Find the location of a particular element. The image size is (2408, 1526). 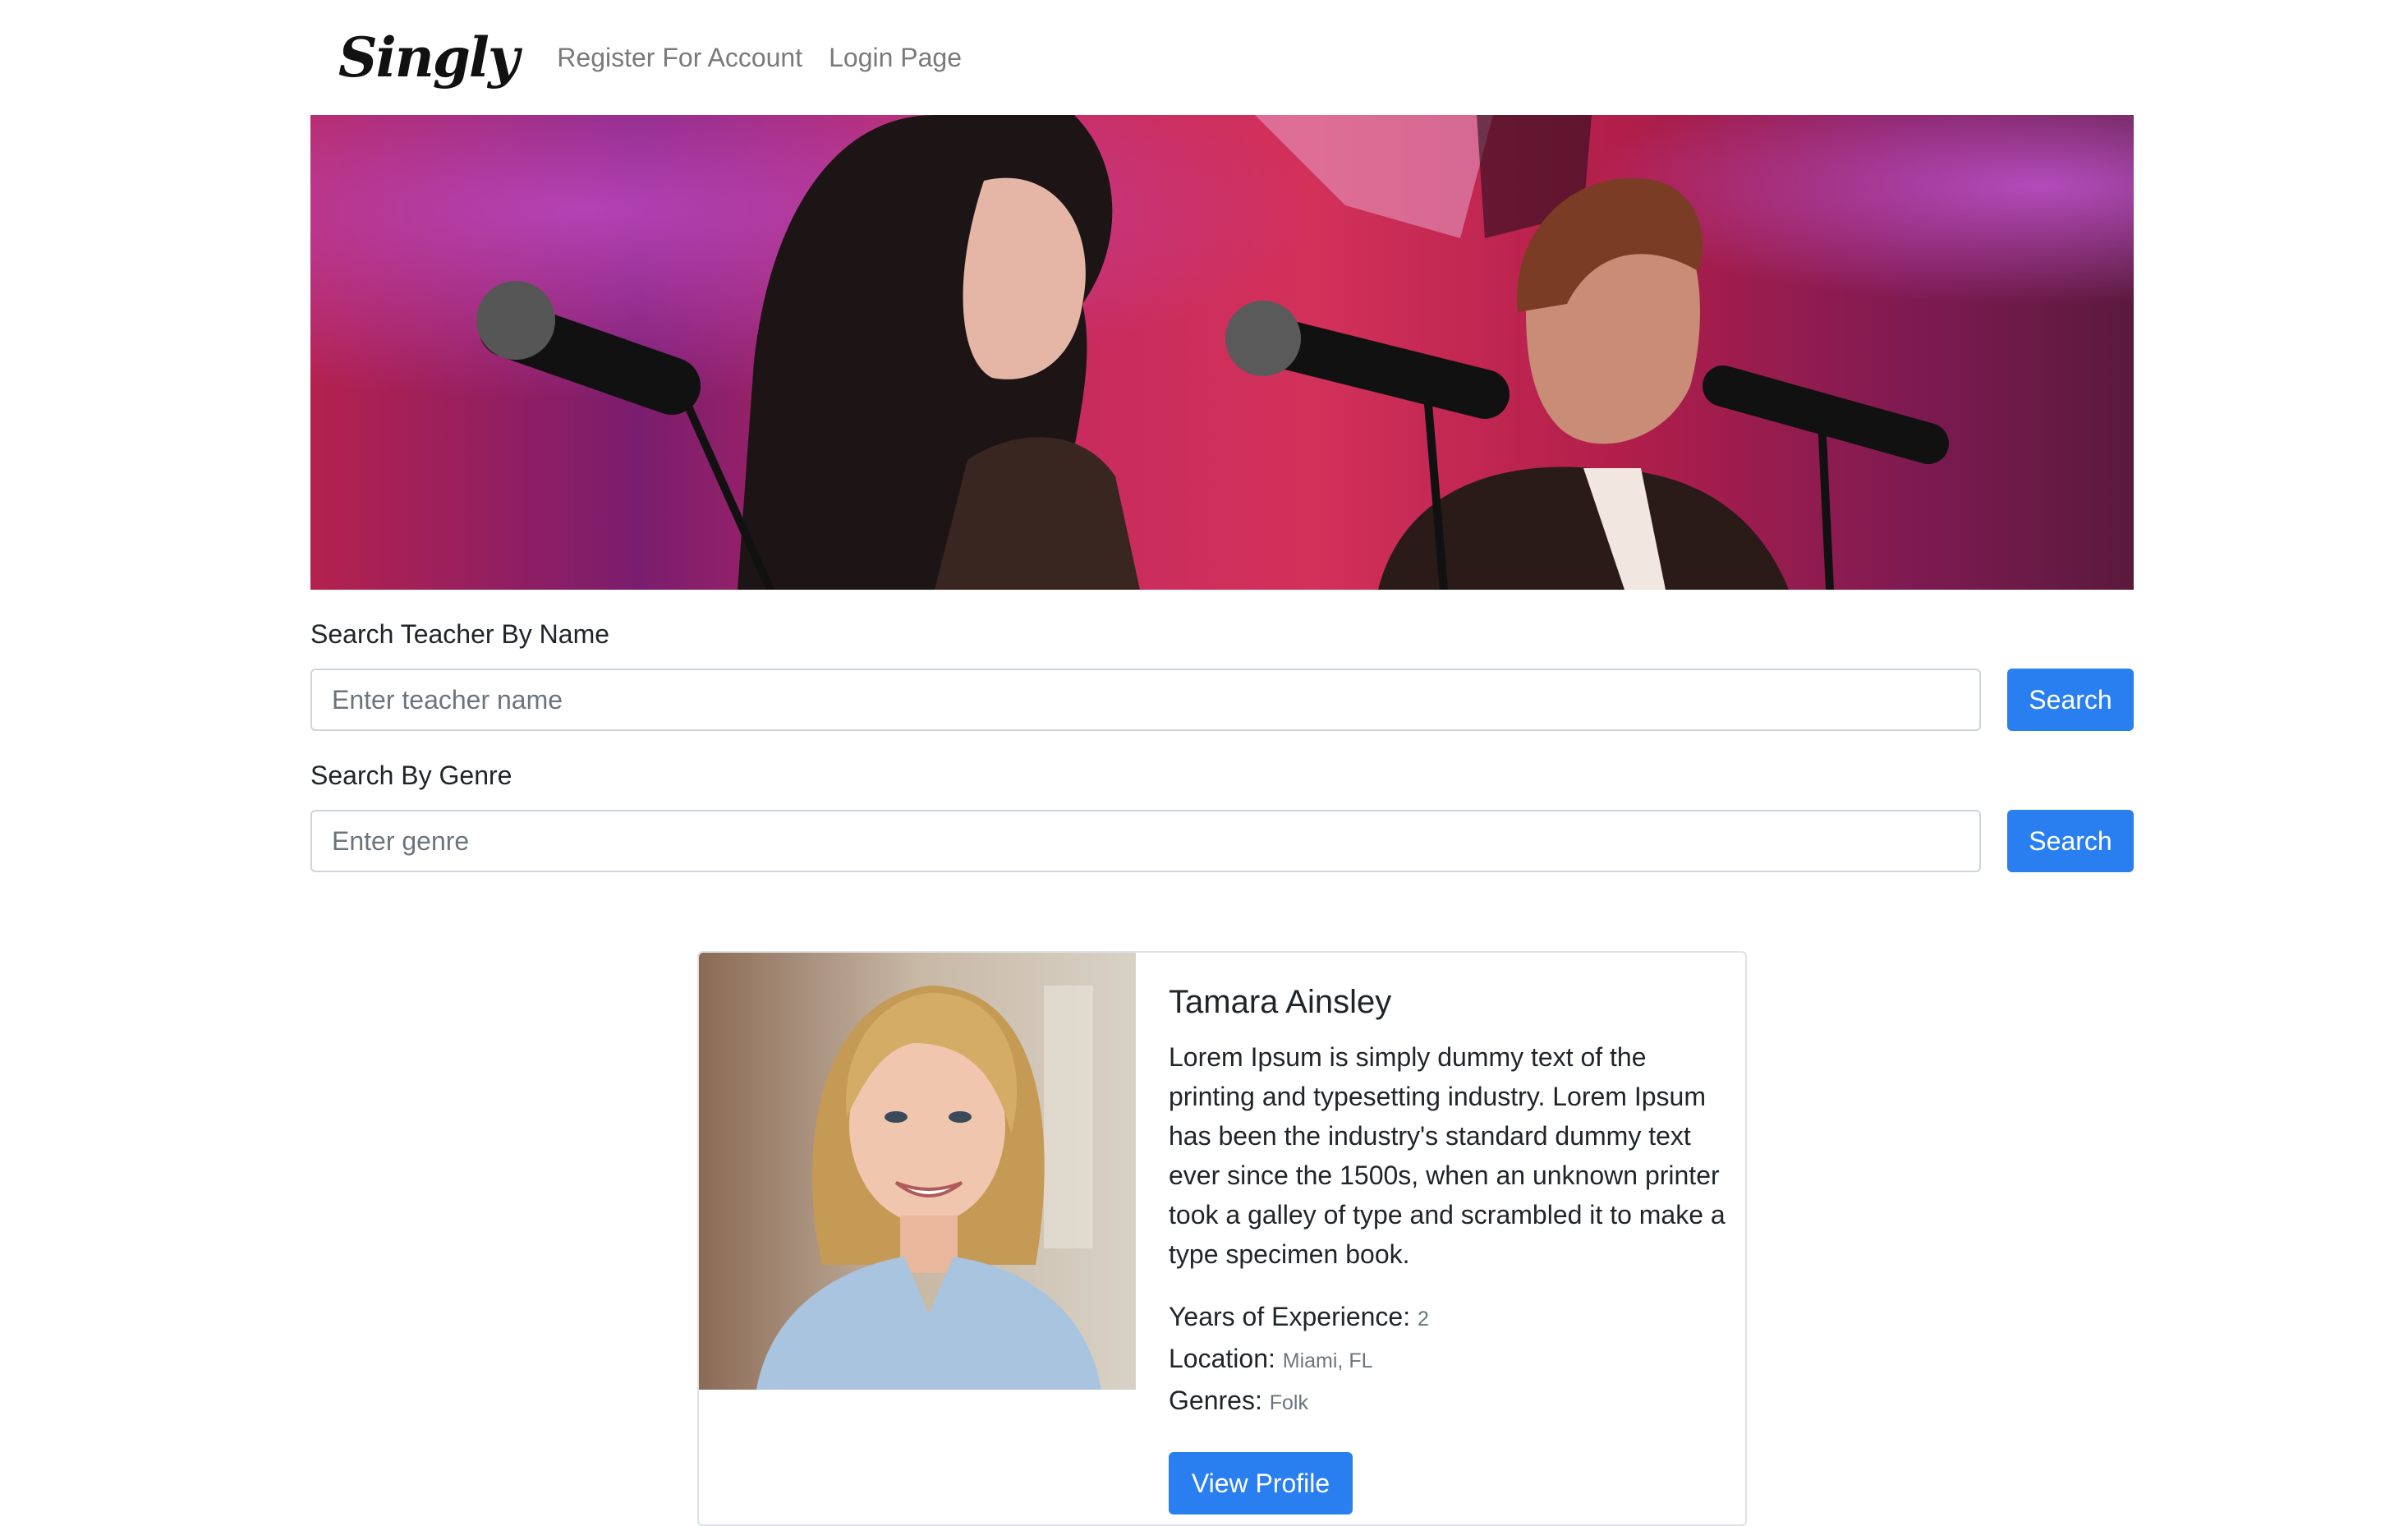

experience-label: Years of Experience: is located at coordinates (1290, 1316).